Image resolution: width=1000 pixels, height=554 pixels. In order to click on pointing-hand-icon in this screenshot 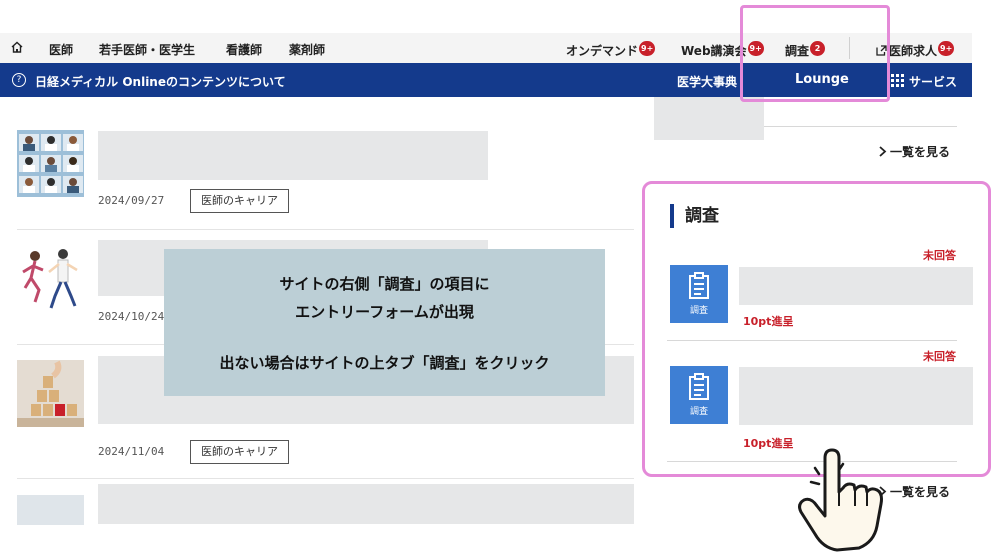, I will do `click(840, 500)`.